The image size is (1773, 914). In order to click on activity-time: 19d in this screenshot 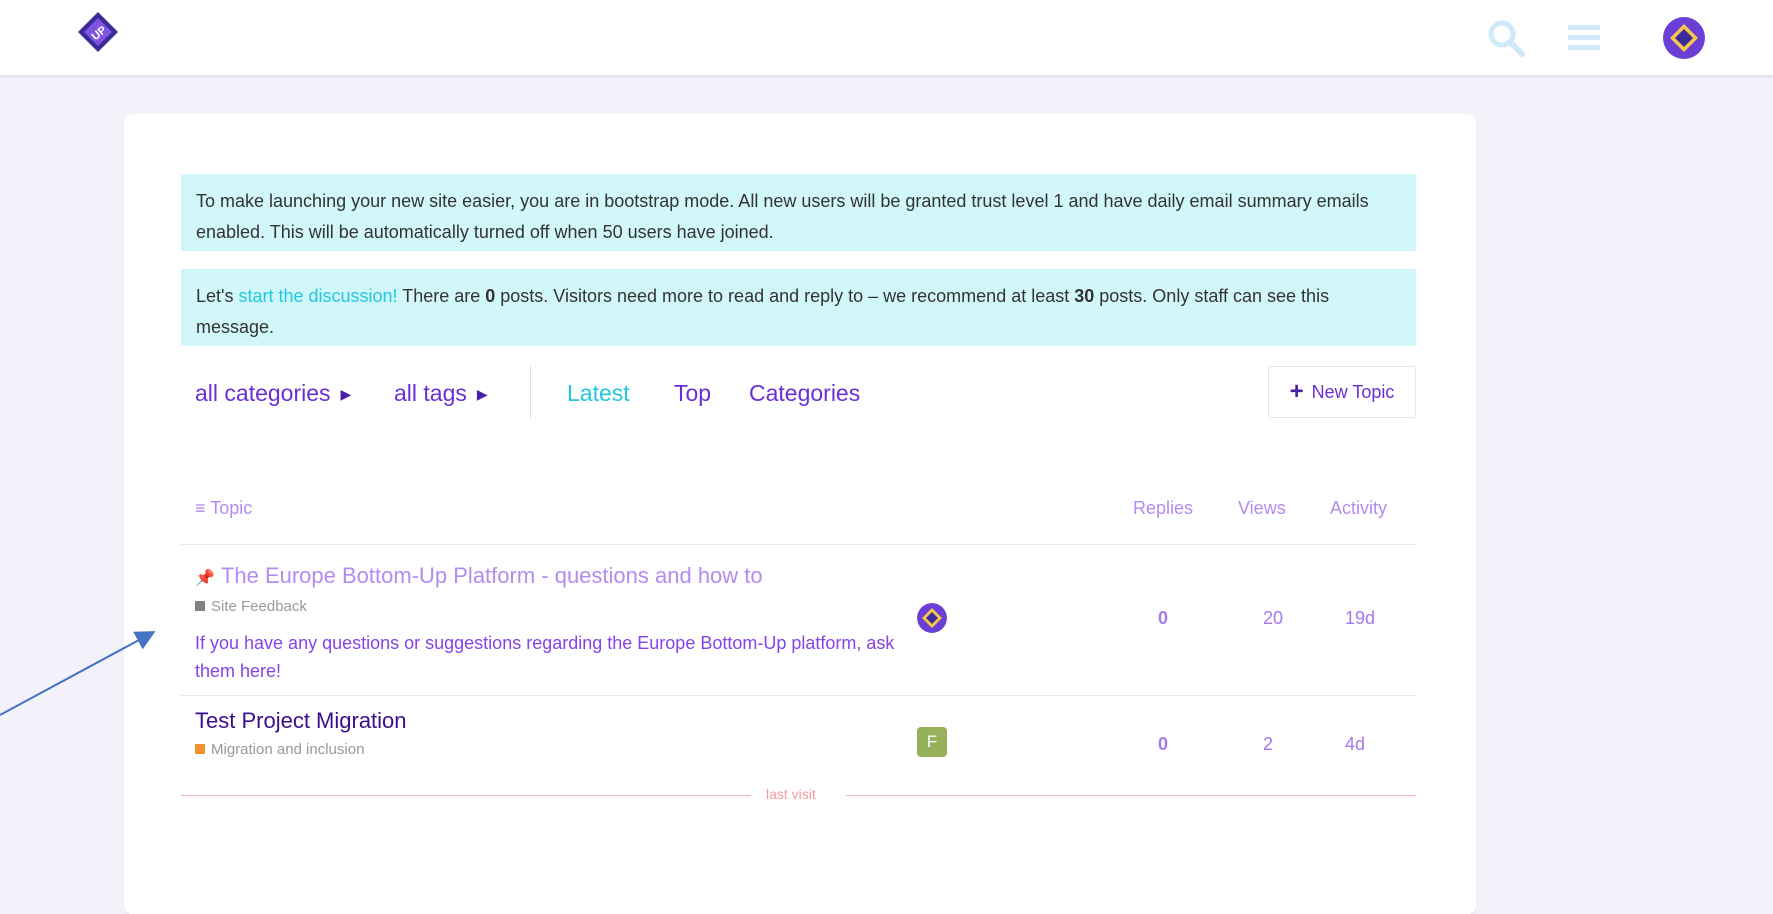, I will do `click(1360, 618)`.